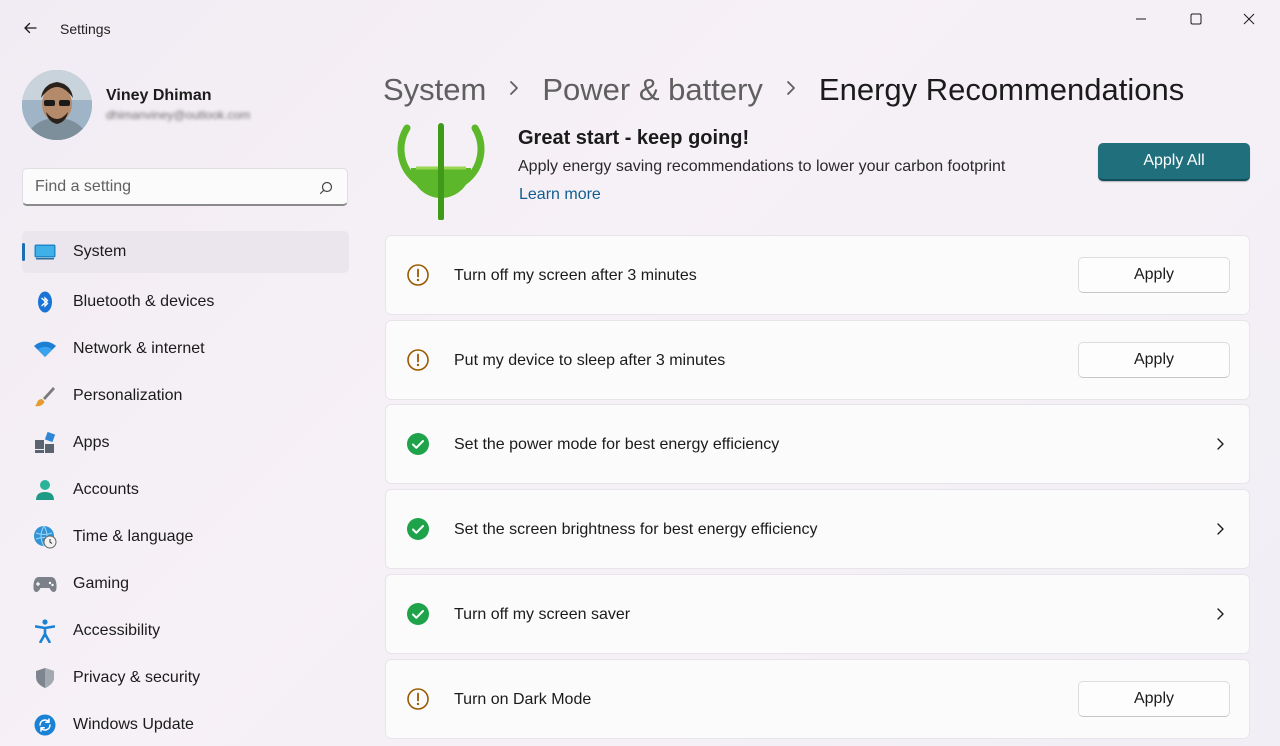  What do you see at coordinates (652, 90) in the screenshot?
I see `breadcrumb-power-battery: Power & battery` at bounding box center [652, 90].